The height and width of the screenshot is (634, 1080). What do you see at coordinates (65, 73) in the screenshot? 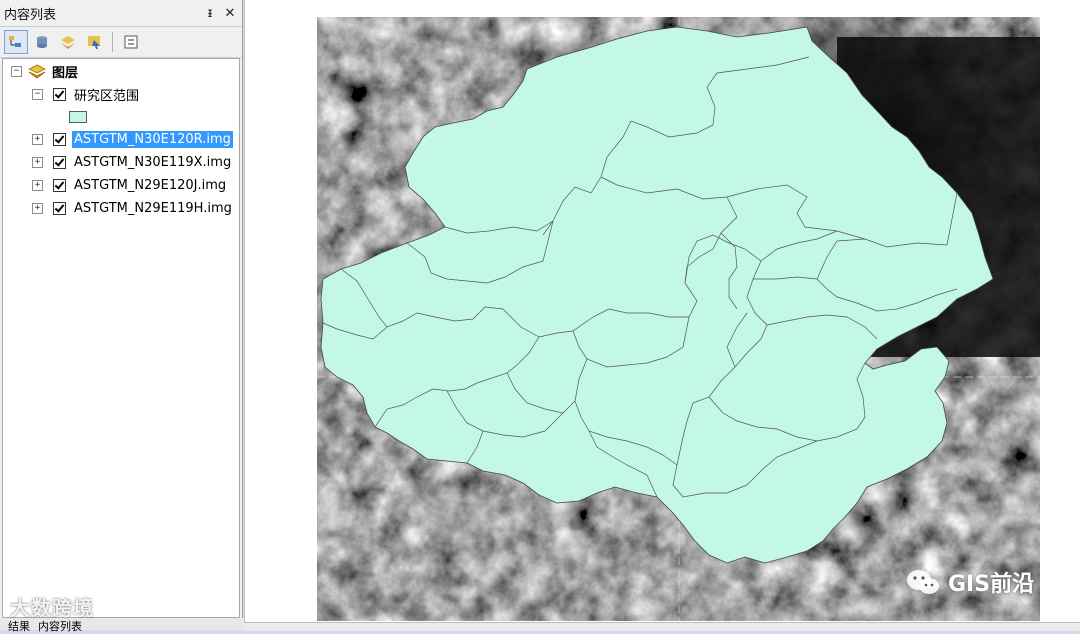
I see `layers-root-label: 图层` at bounding box center [65, 73].